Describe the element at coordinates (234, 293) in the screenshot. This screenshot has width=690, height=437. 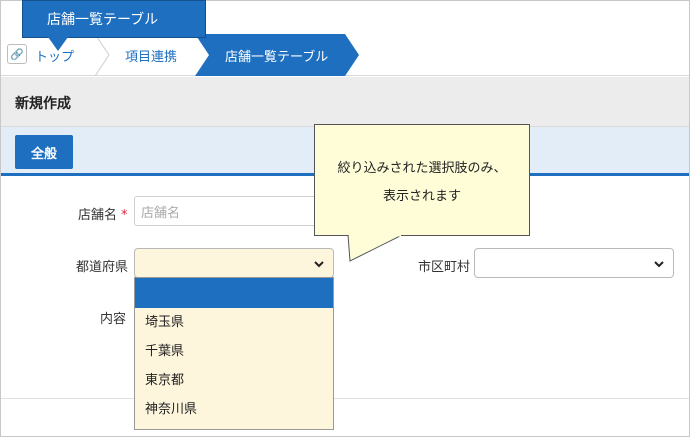
I see `dropdown-option` at that location.